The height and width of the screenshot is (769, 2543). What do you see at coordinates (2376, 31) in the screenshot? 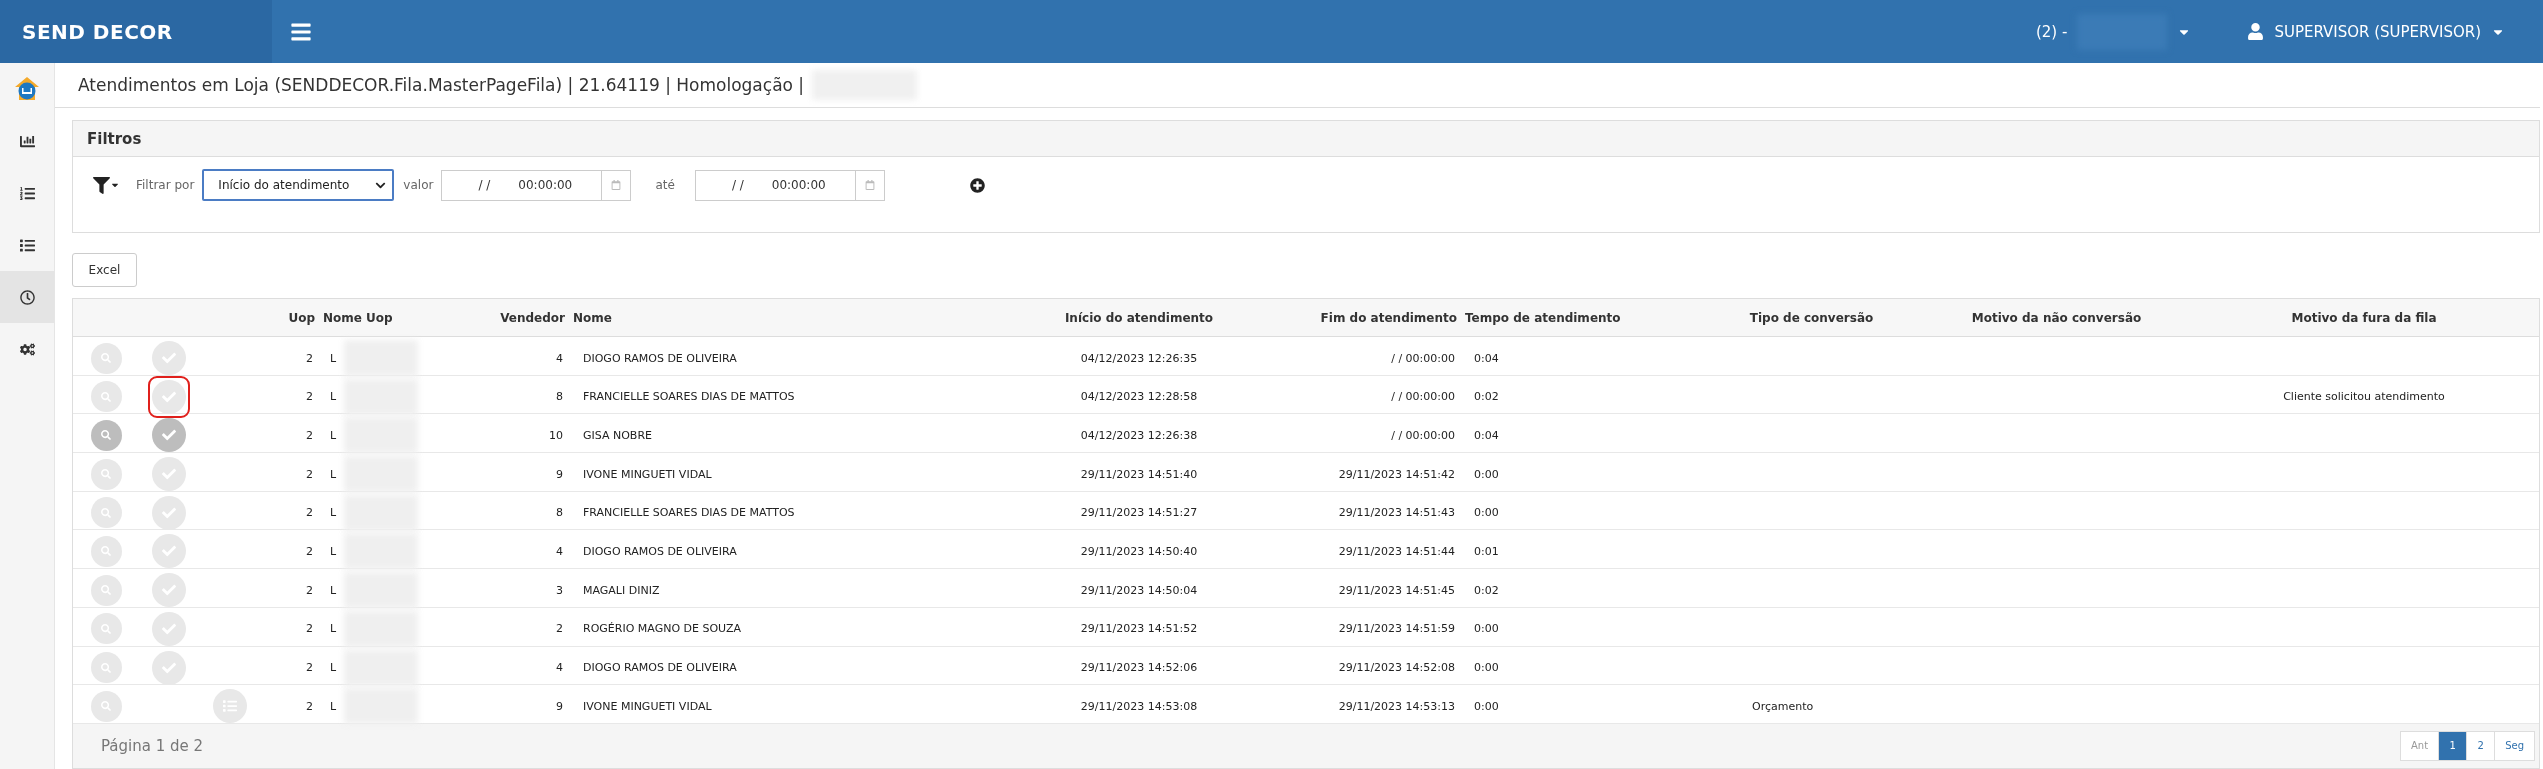
I see `user-menu: SUPERVISOR (SUPERVISOR)` at bounding box center [2376, 31].